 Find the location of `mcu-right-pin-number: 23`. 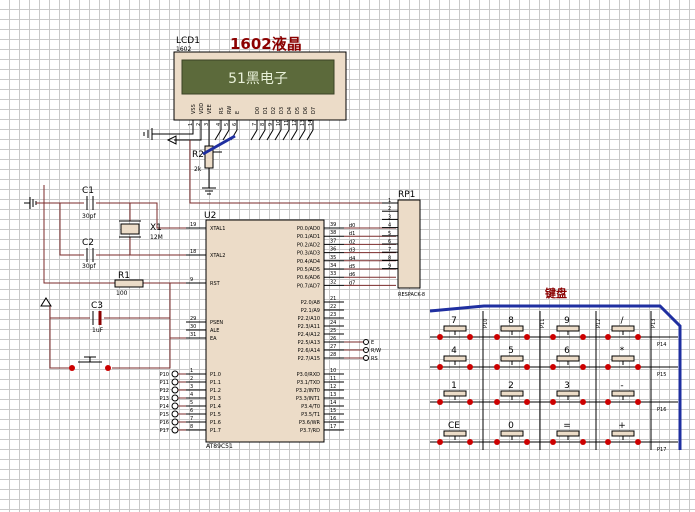

mcu-right-pin-number: 23 is located at coordinates (333, 315).